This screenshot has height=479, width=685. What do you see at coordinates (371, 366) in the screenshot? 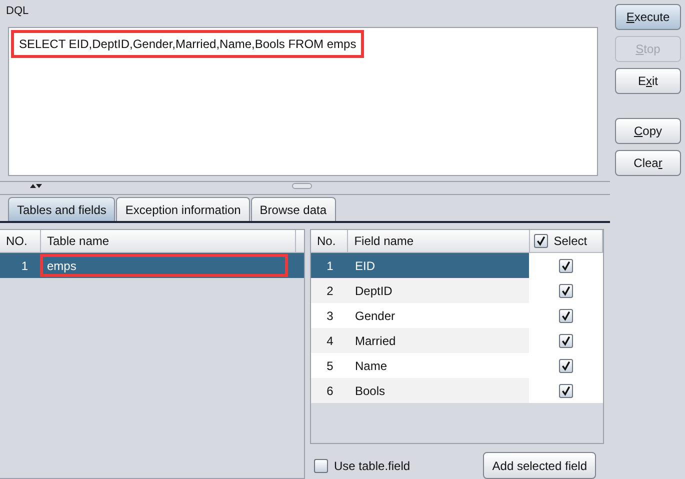
I see `table-cell-text: Name` at bounding box center [371, 366].